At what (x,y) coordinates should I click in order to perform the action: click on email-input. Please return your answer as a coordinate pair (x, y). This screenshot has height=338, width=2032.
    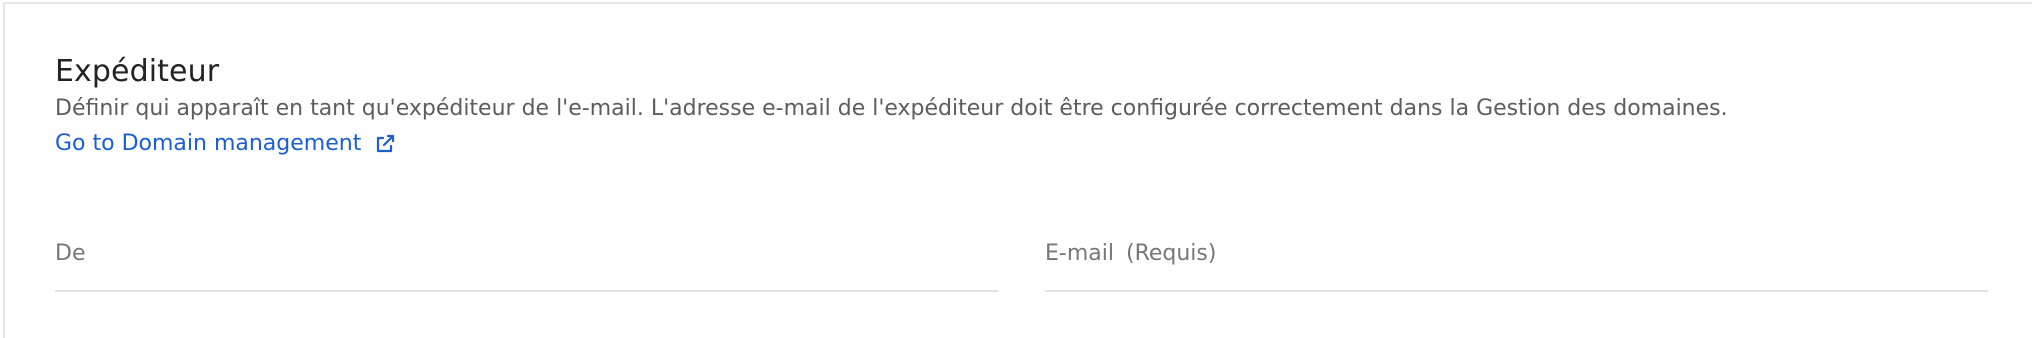
    Looking at the image, I should click on (1516, 261).